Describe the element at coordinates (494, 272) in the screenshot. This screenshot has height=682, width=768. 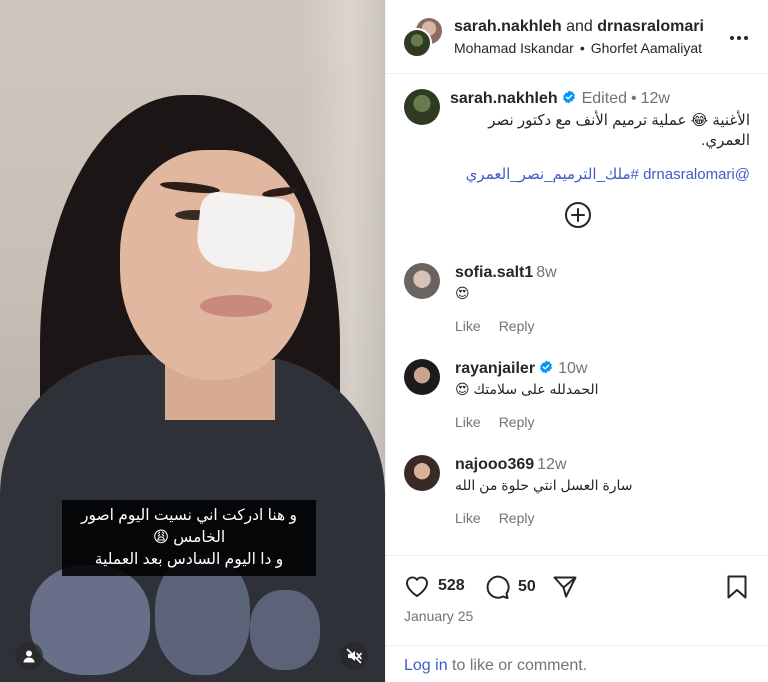
I see `comment-username: sofia.salt1` at that location.